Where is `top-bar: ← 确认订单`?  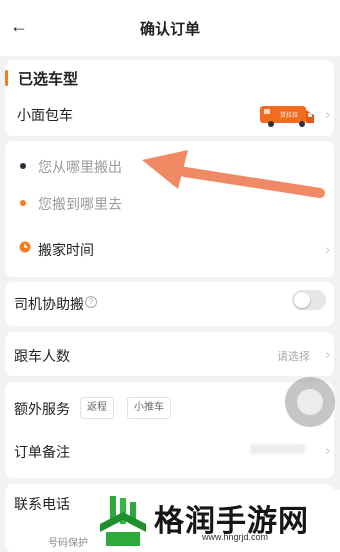 top-bar: ← 确认订单 is located at coordinates (170, 28).